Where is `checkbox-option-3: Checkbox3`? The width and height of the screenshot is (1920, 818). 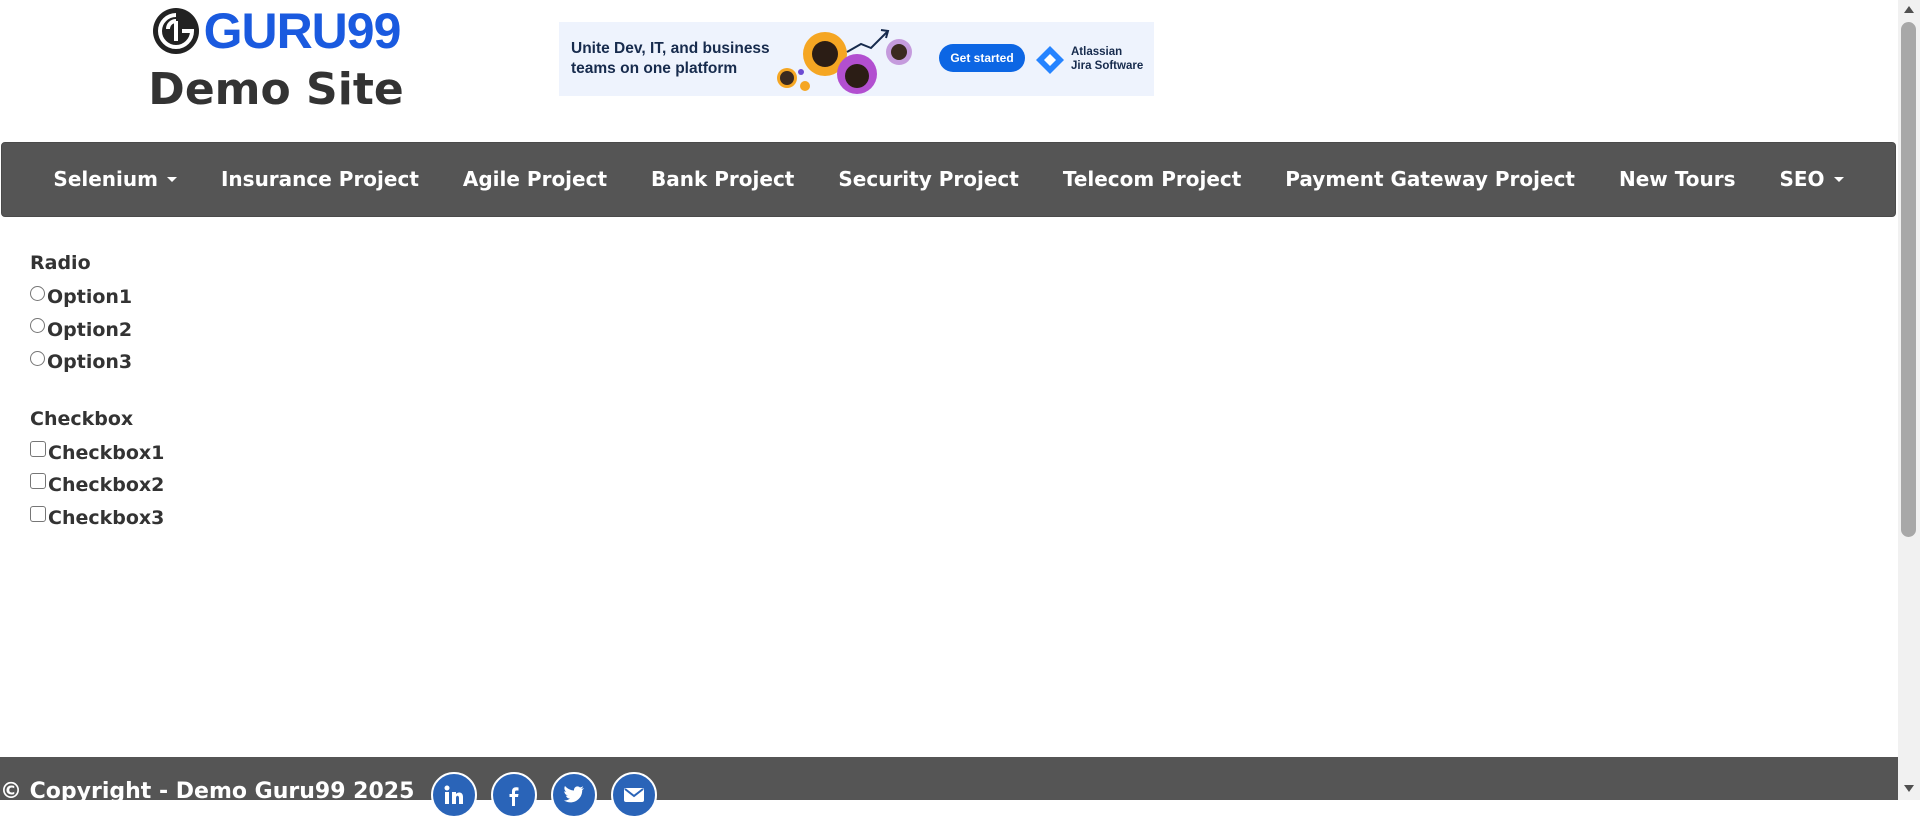
checkbox-option-3: Checkbox3 is located at coordinates (97, 516).